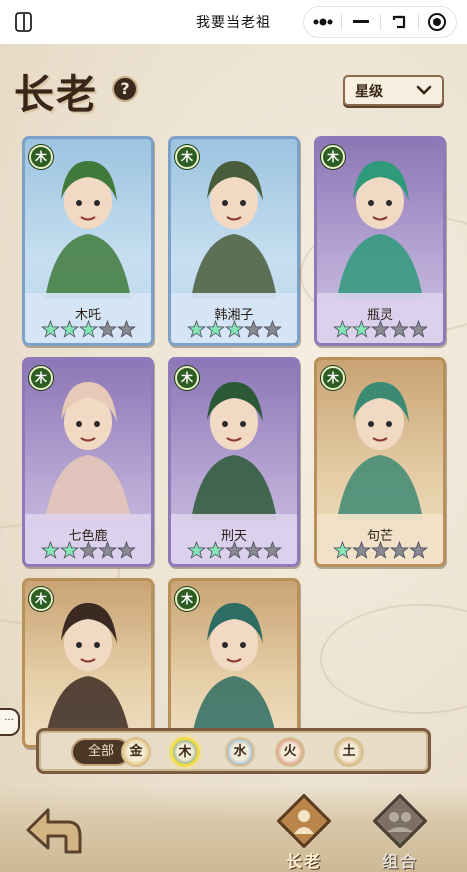 The image size is (467, 872). What do you see at coordinates (360, 22) in the screenshot?
I see `minimize-icon` at bounding box center [360, 22].